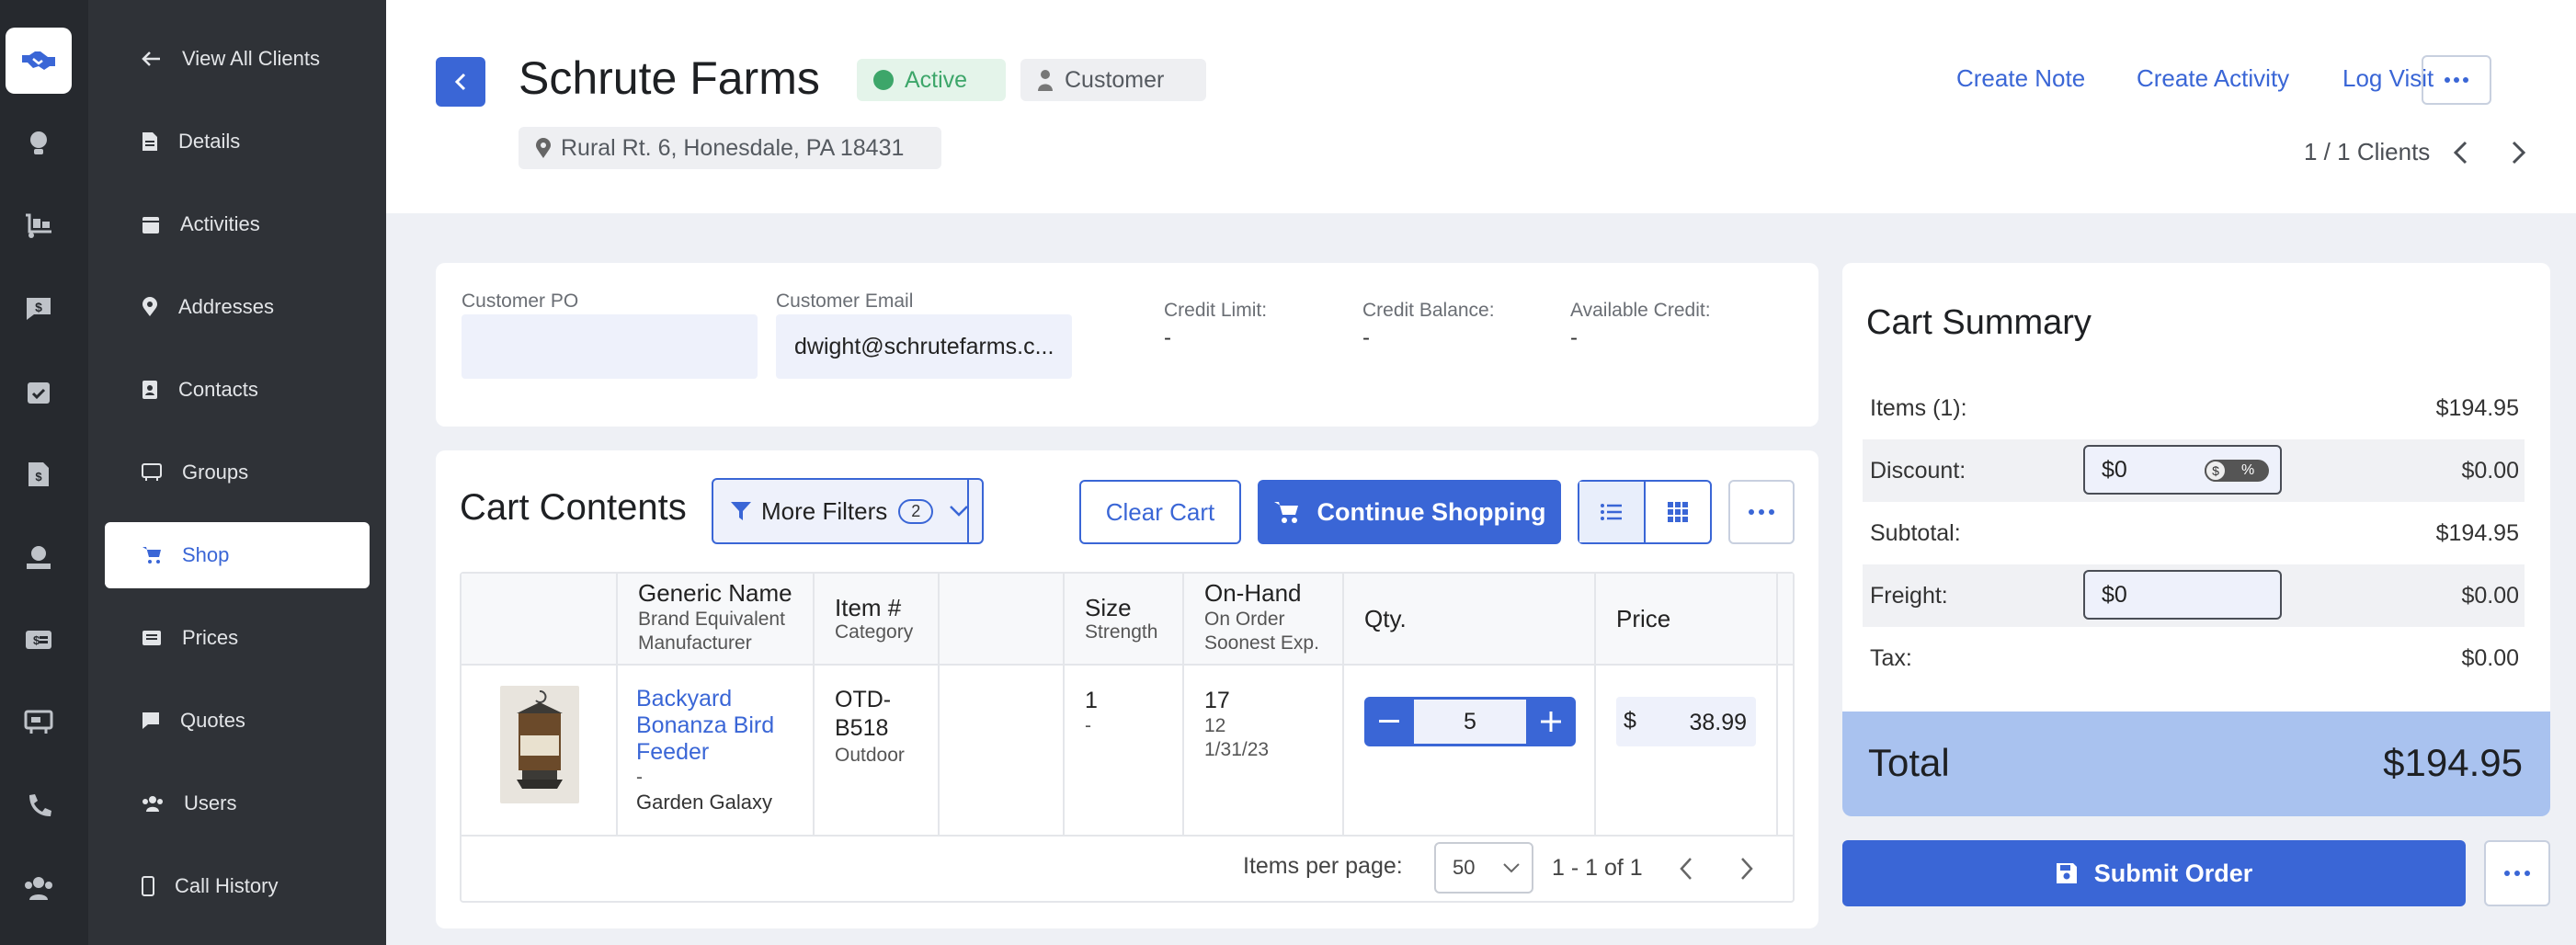 This screenshot has width=2576, height=945. Describe the element at coordinates (610, 346) in the screenshot. I see `customer-po-input` at that location.